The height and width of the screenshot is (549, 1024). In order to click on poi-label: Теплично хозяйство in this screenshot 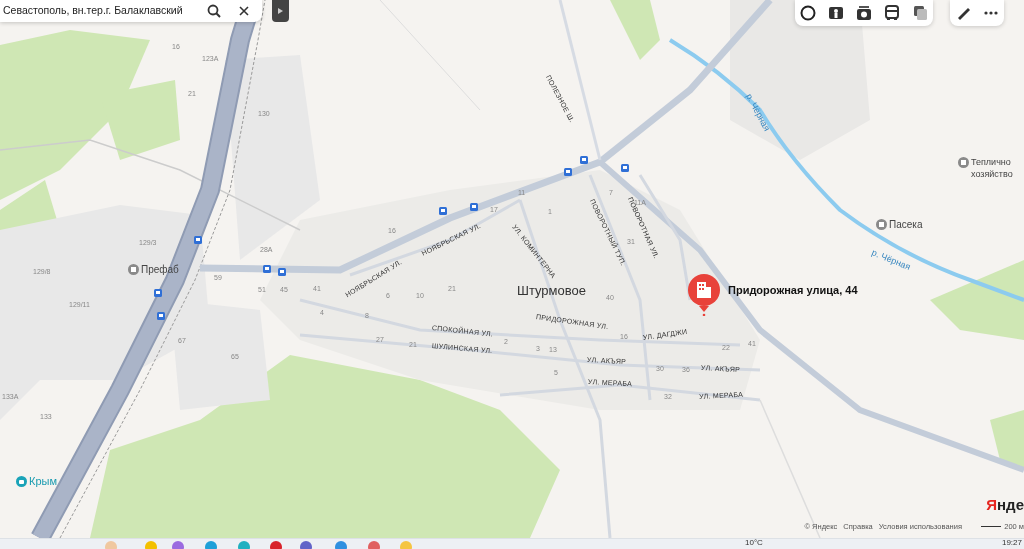, I will do `click(989, 169)`.